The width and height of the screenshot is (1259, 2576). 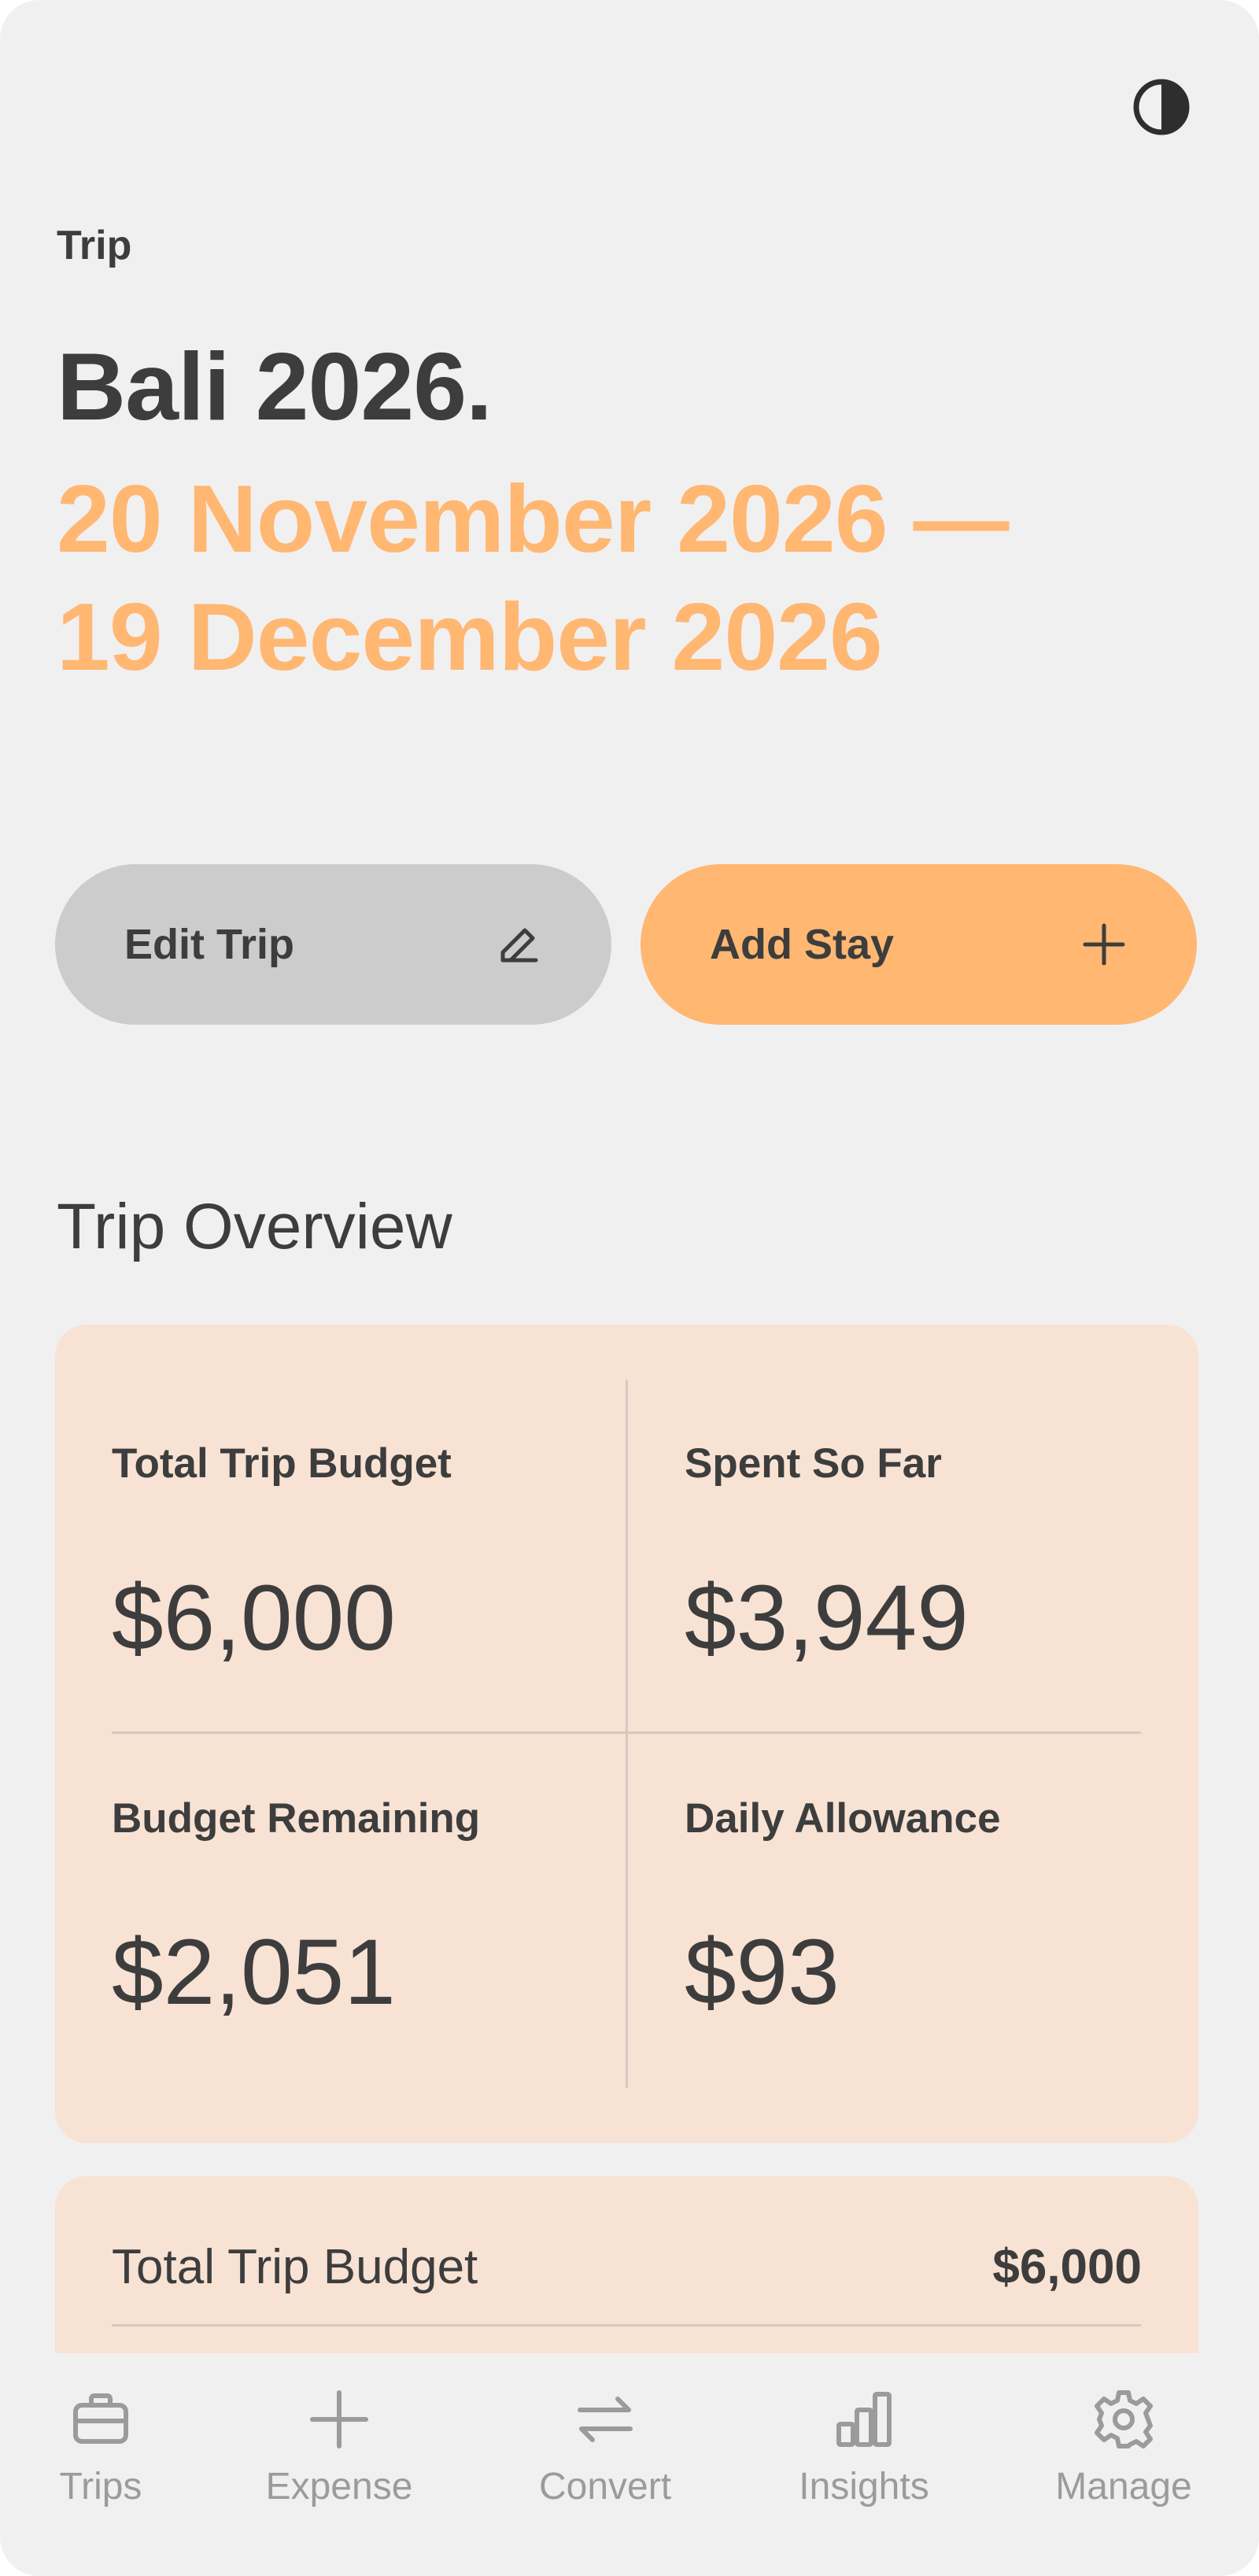 What do you see at coordinates (254, 1226) in the screenshot?
I see `overview-title: Trip Overview` at bounding box center [254, 1226].